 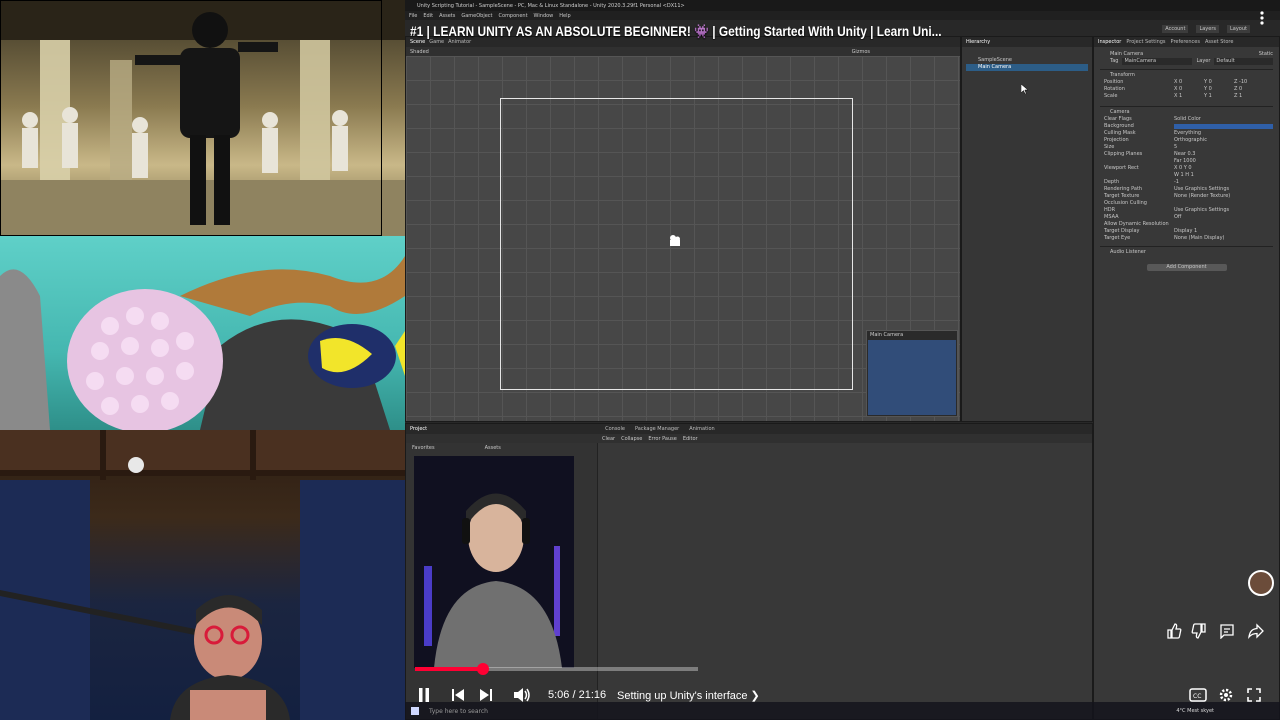 What do you see at coordinates (1249, 89) in the screenshot?
I see `transform-z-field: Z 0` at bounding box center [1249, 89].